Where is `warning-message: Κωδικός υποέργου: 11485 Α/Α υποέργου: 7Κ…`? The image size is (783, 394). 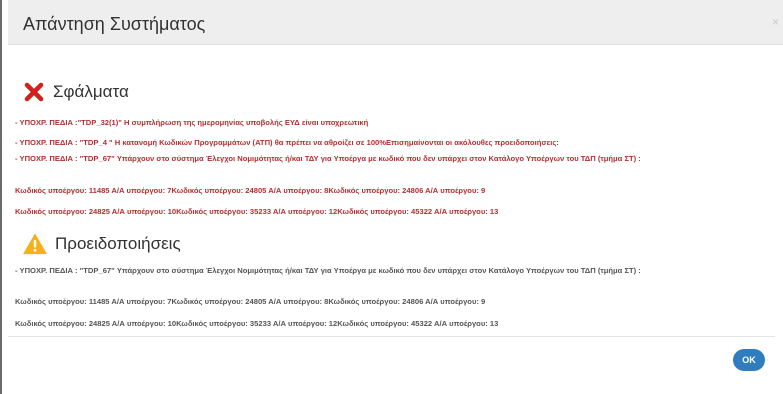 warning-message: Κωδικός υποέργου: 11485 Α/Α υποέργου: 7Κ… is located at coordinates (250, 301).